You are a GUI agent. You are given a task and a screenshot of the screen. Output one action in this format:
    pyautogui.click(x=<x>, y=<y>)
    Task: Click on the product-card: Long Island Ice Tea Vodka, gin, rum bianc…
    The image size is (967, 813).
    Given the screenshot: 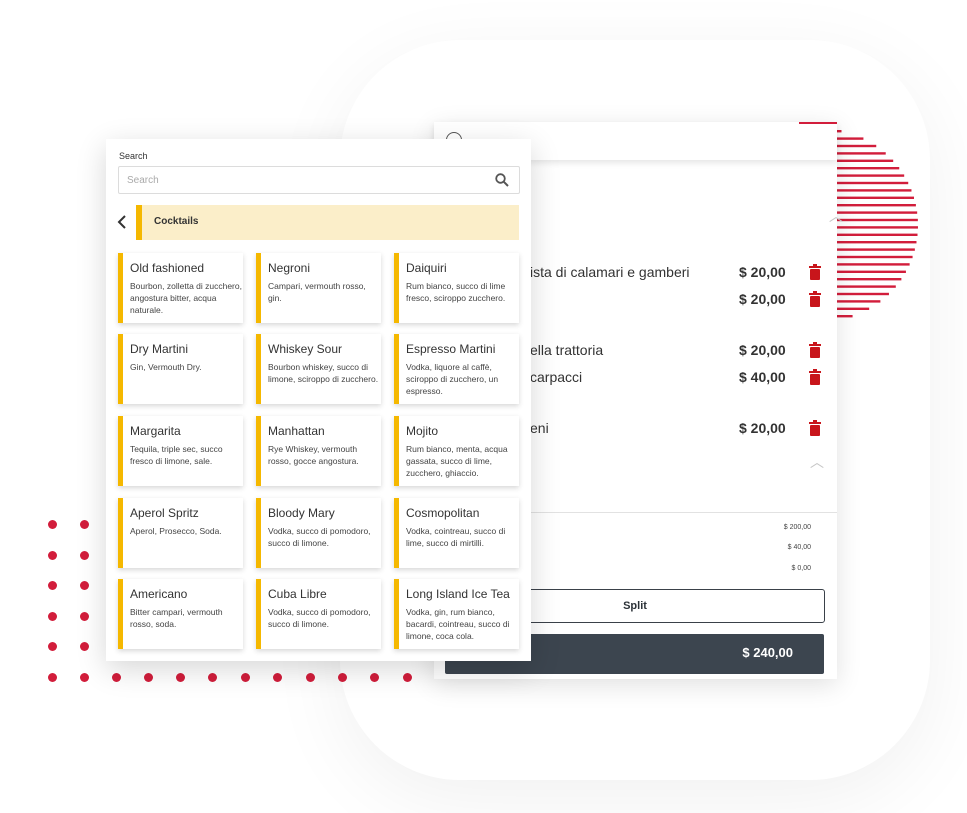 What is the action you would take?
    pyautogui.click(x=456, y=614)
    